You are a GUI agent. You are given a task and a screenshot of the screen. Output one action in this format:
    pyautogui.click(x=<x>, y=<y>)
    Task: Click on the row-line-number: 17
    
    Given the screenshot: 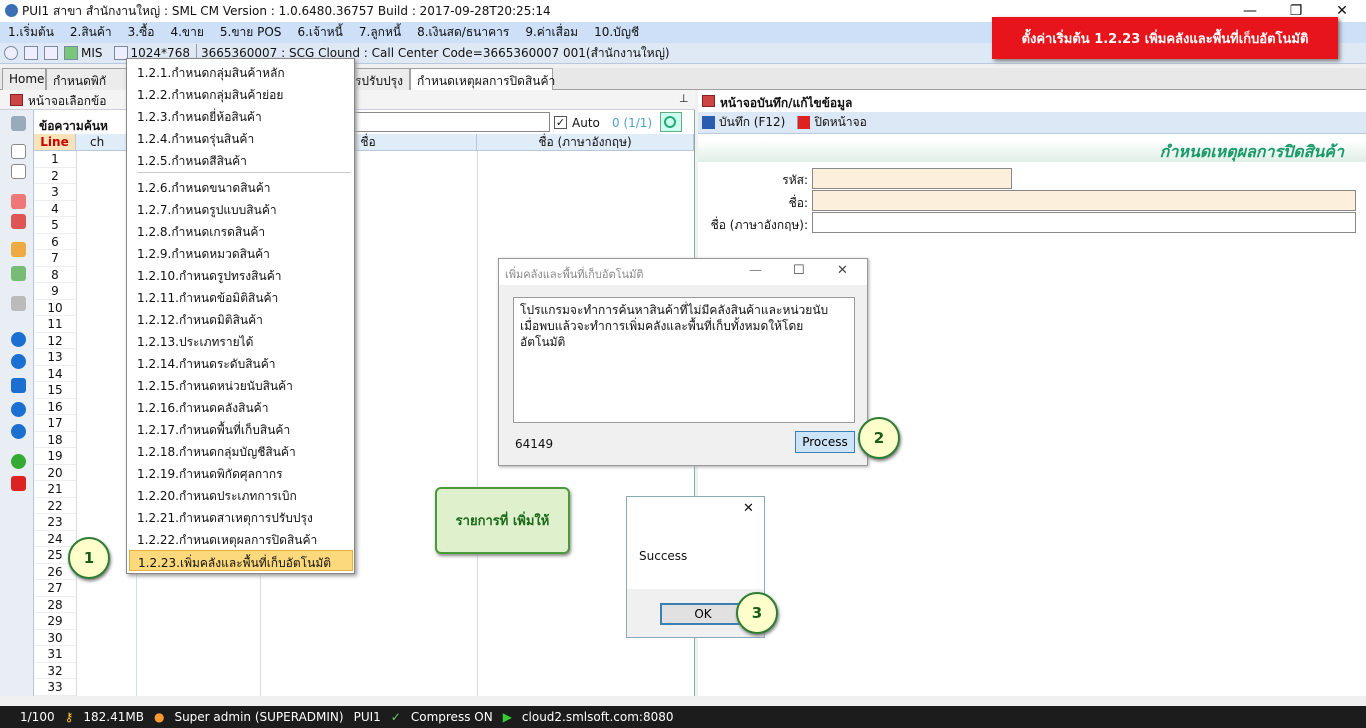 What is the action you would take?
    pyautogui.click(x=55, y=423)
    